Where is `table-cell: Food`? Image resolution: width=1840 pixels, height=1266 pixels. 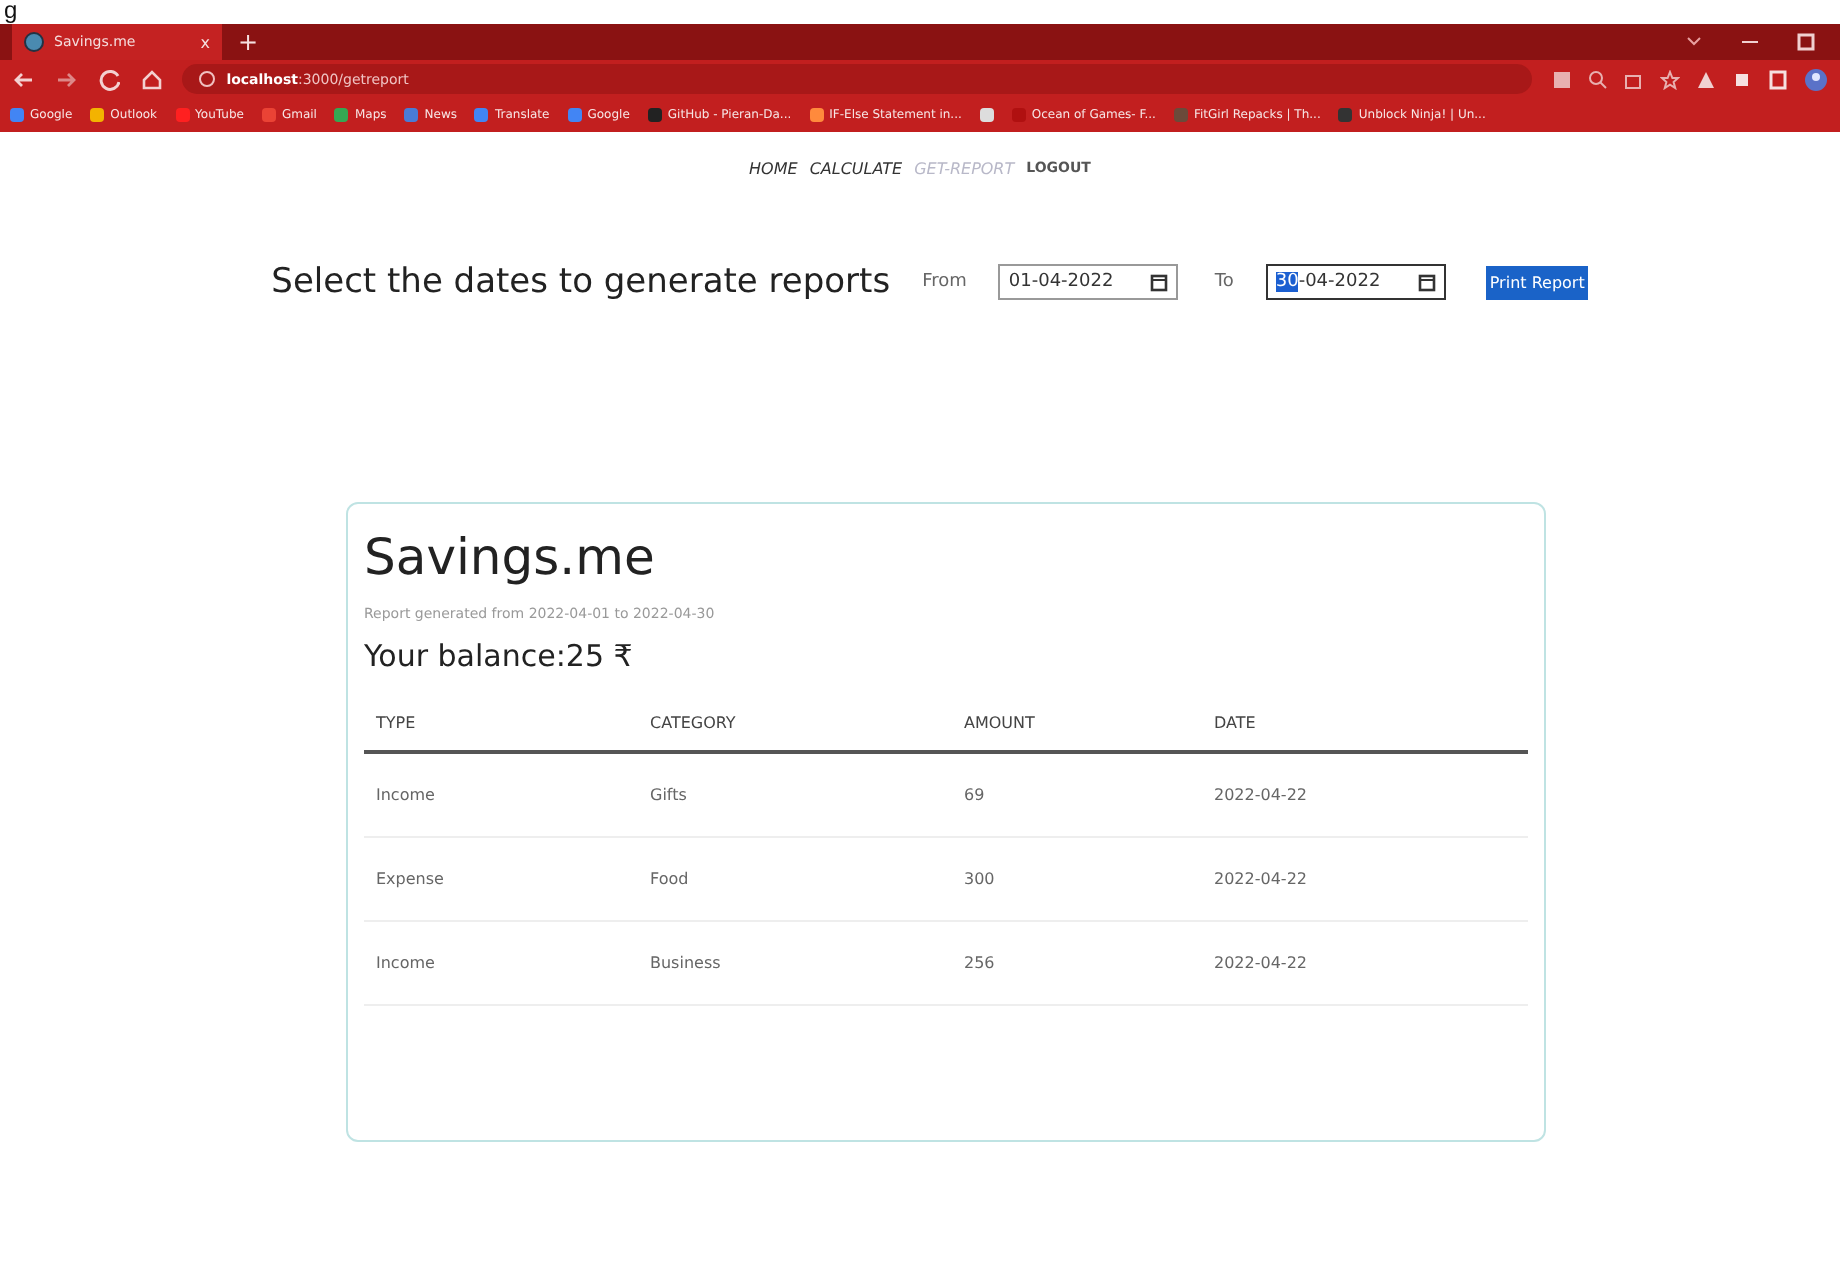 table-cell: Food is located at coordinates (795, 879).